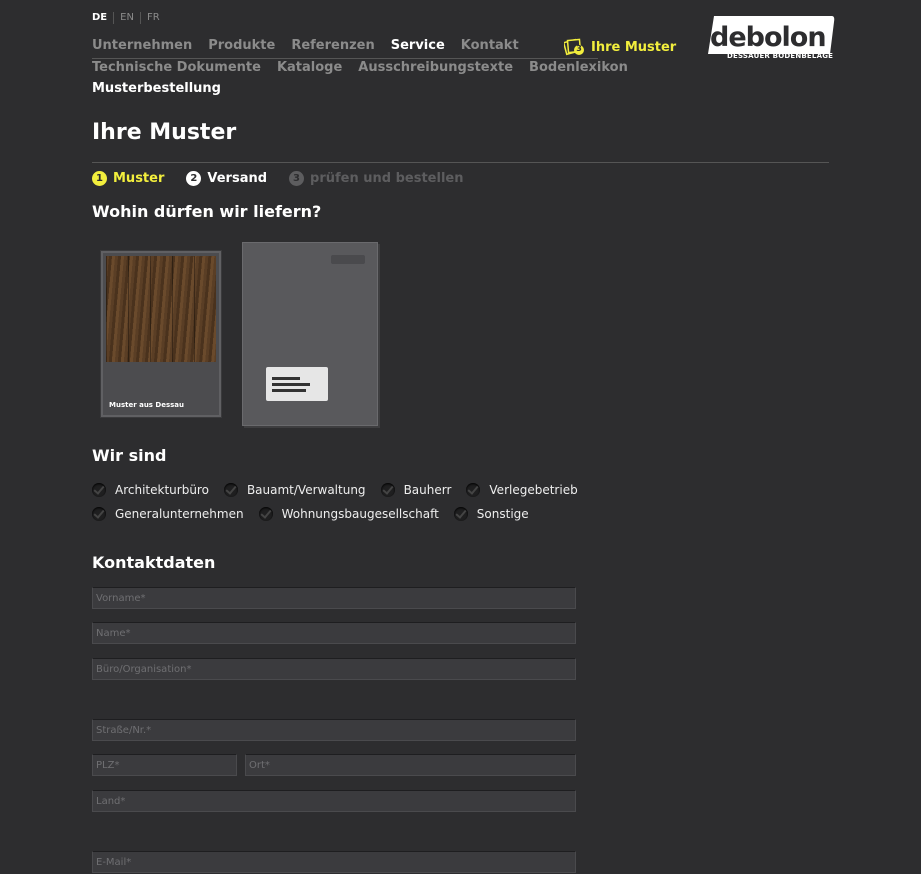 This screenshot has height=874, width=921. I want to click on step-3-label: prüfen und bestellen, so click(387, 178).